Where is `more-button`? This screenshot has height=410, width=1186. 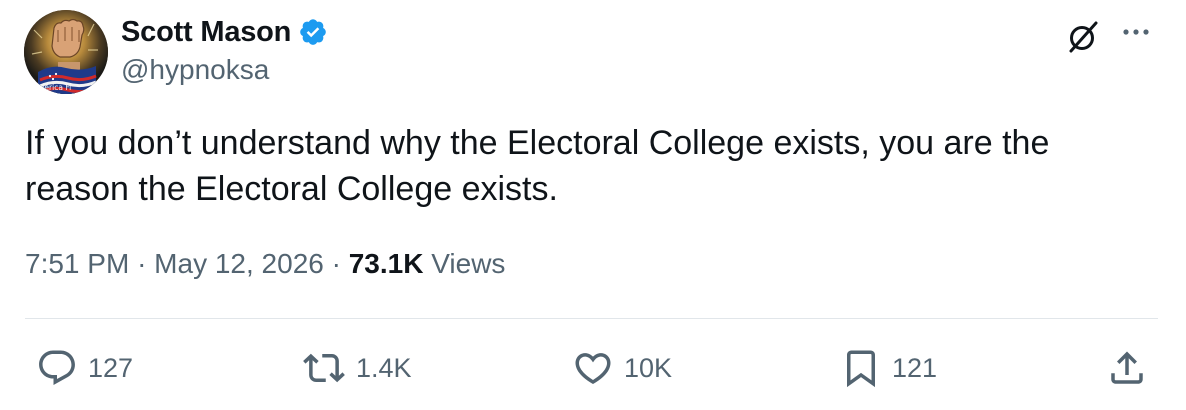
more-button is located at coordinates (1136, 32).